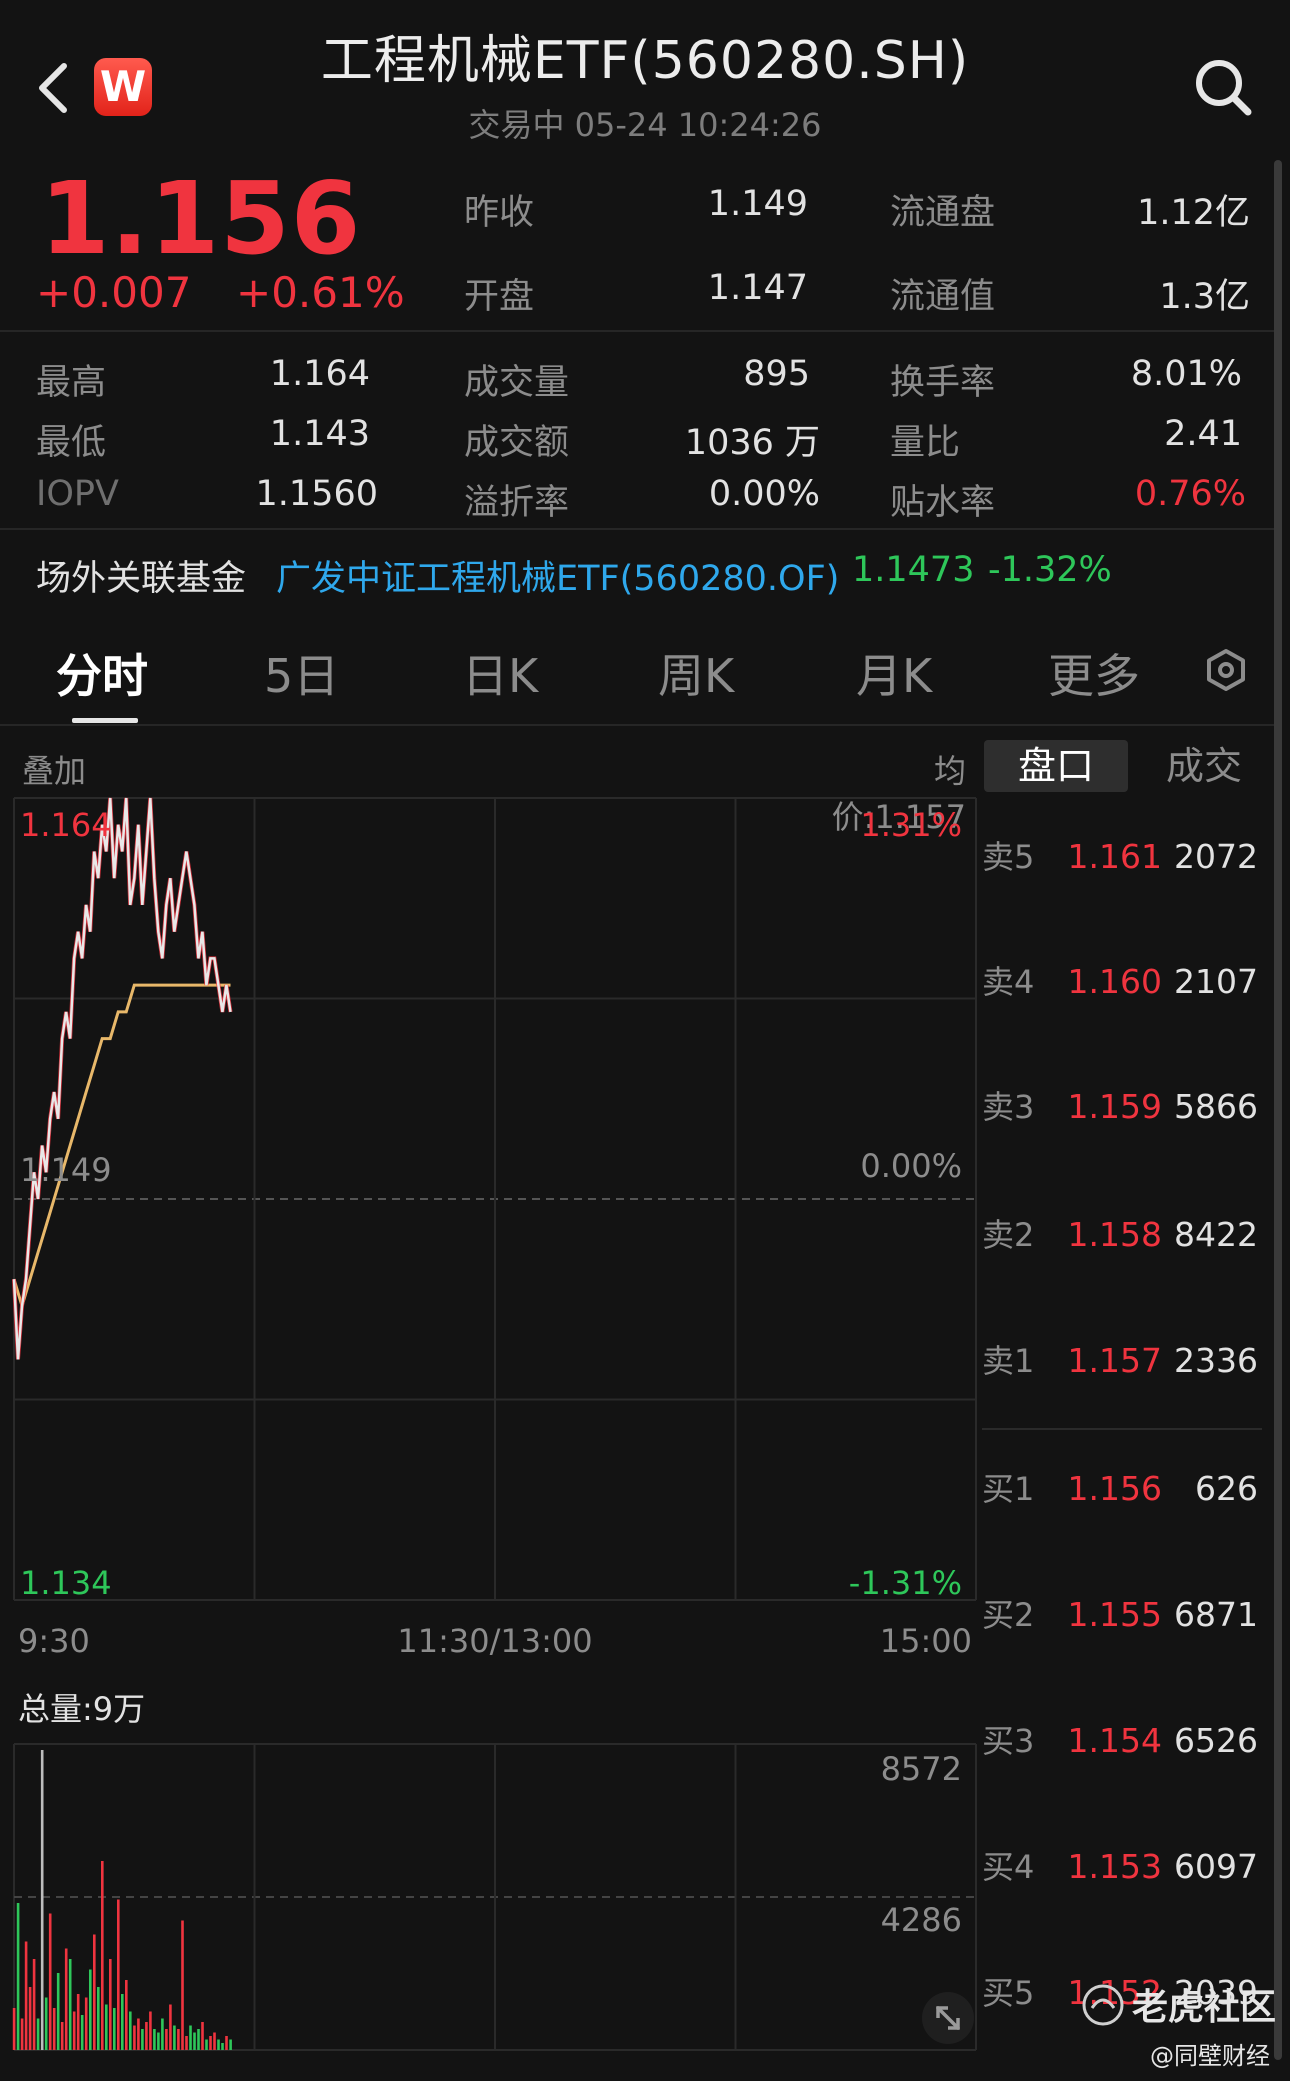 Image resolution: width=1290 pixels, height=2081 pixels. I want to click on expand-icon, so click(948, 2018).